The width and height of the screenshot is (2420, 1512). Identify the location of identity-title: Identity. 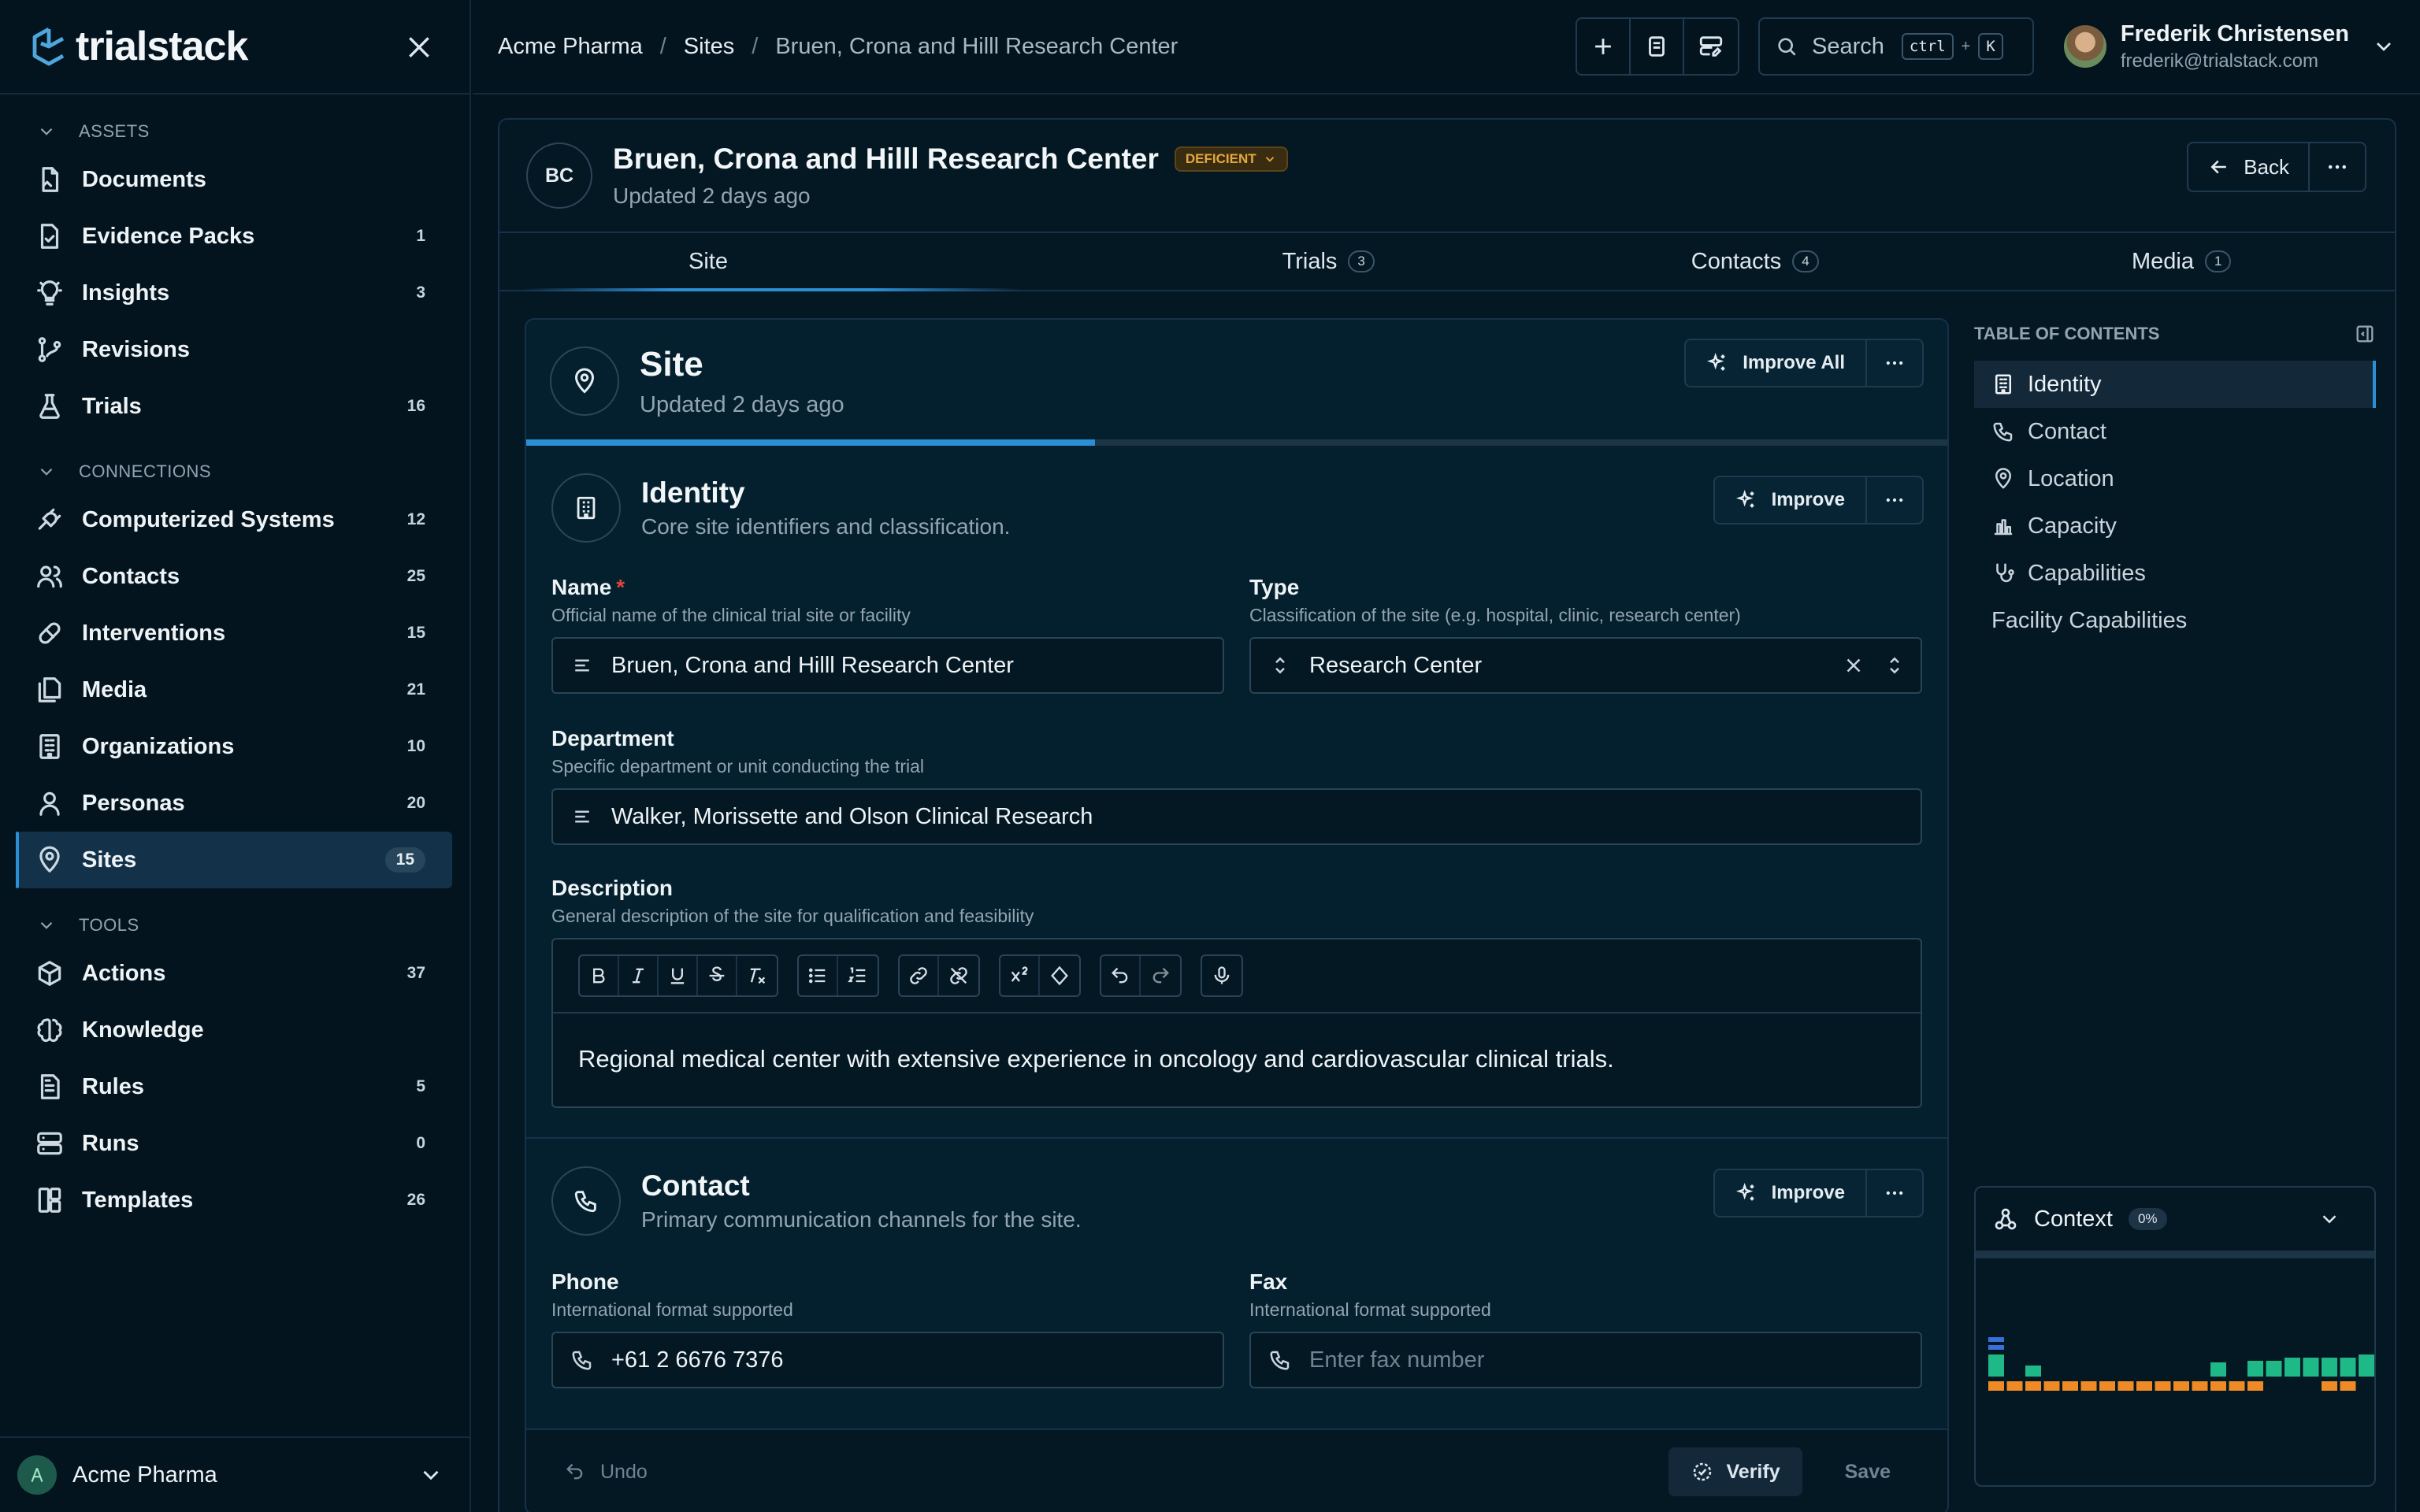
(693, 492).